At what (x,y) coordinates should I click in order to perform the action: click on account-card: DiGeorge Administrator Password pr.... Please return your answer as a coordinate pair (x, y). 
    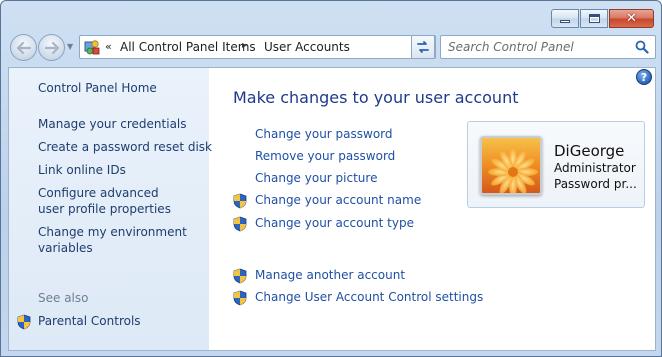
    Looking at the image, I should click on (556, 164).